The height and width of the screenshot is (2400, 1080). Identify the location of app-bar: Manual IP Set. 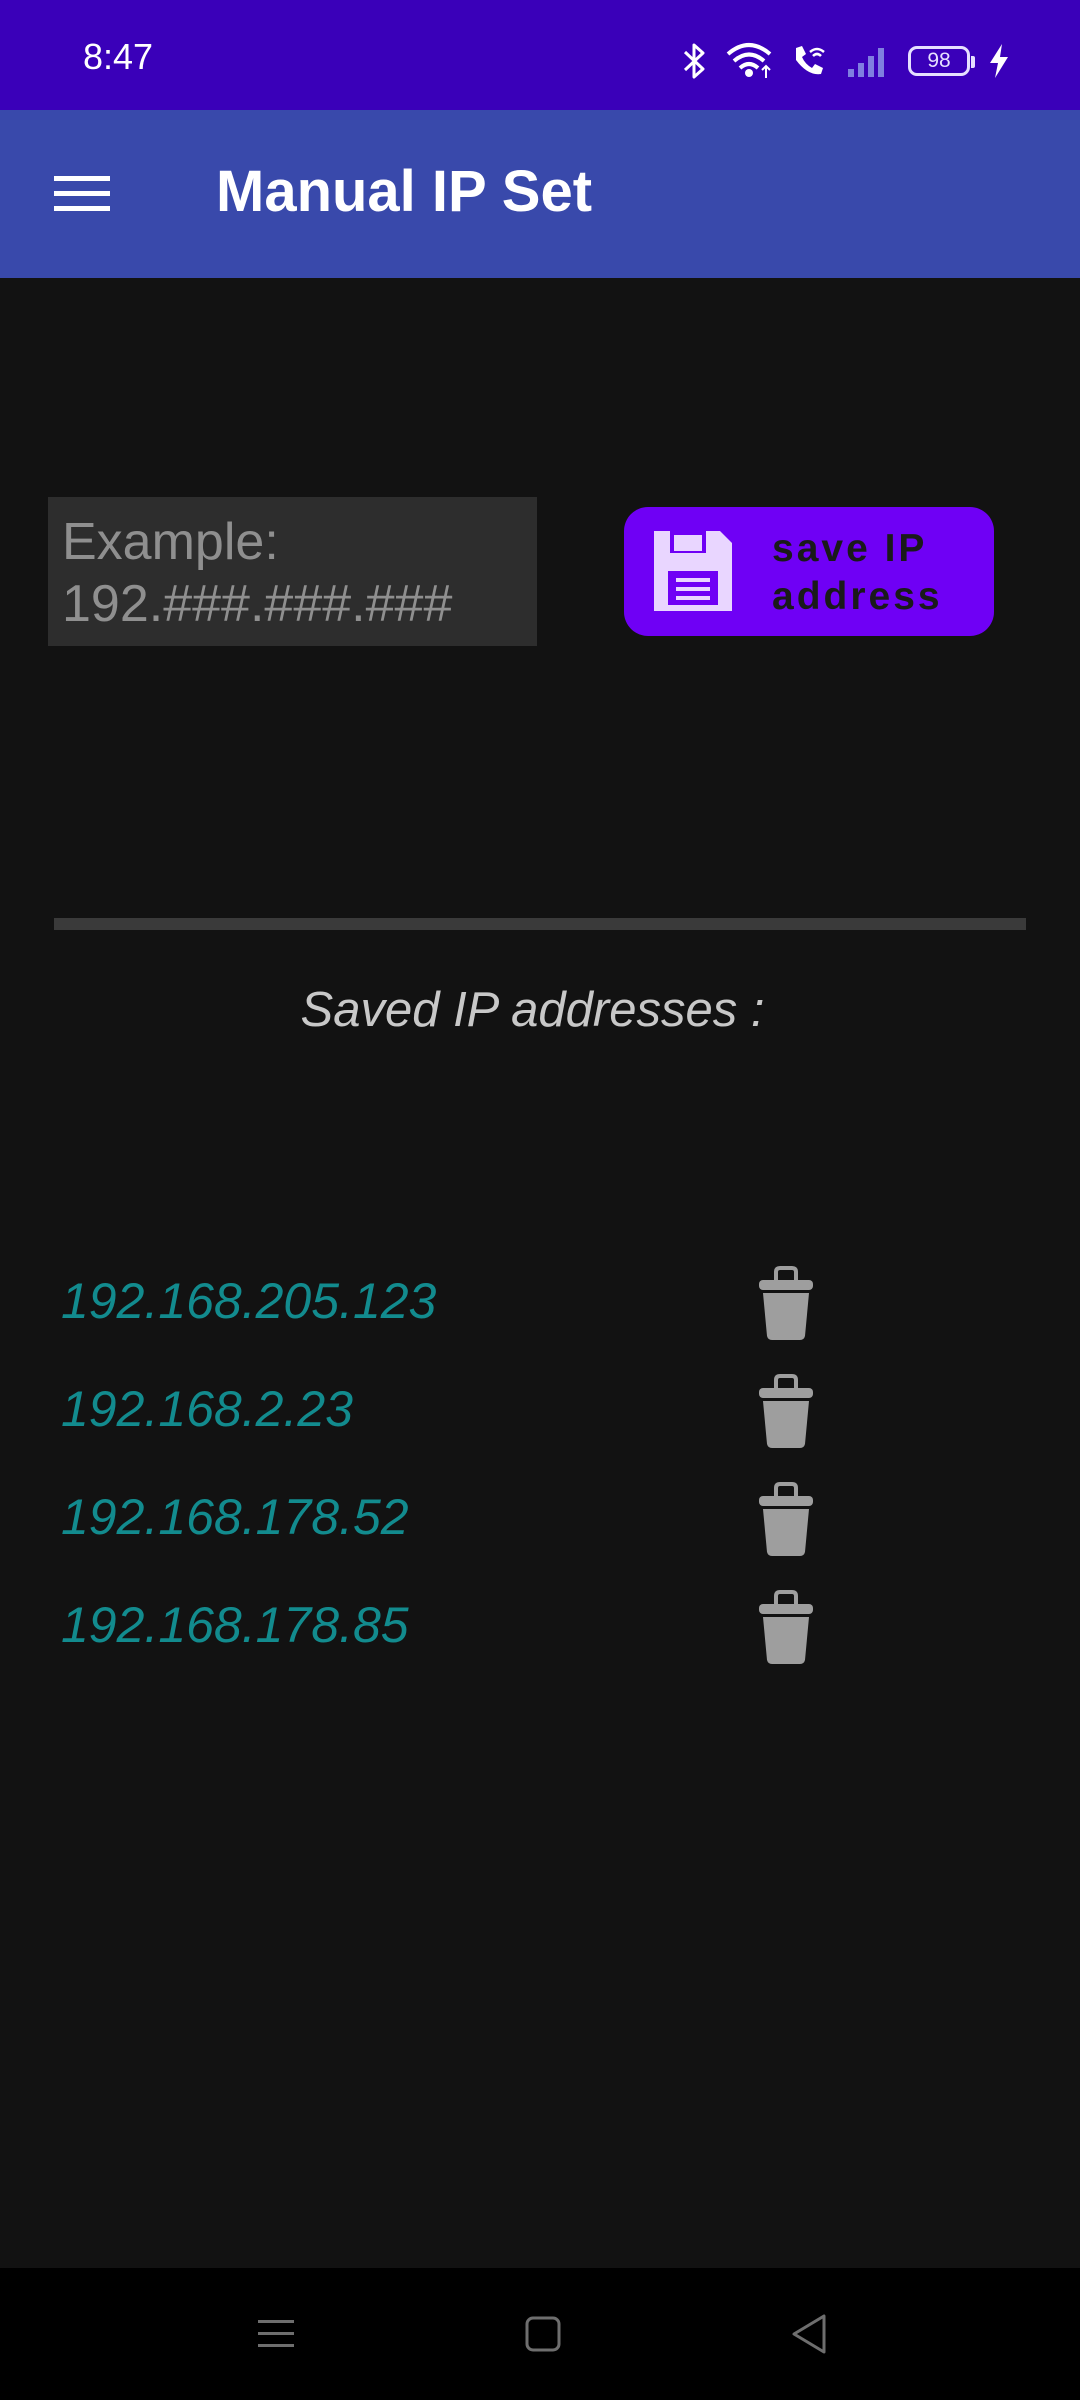
(540, 194).